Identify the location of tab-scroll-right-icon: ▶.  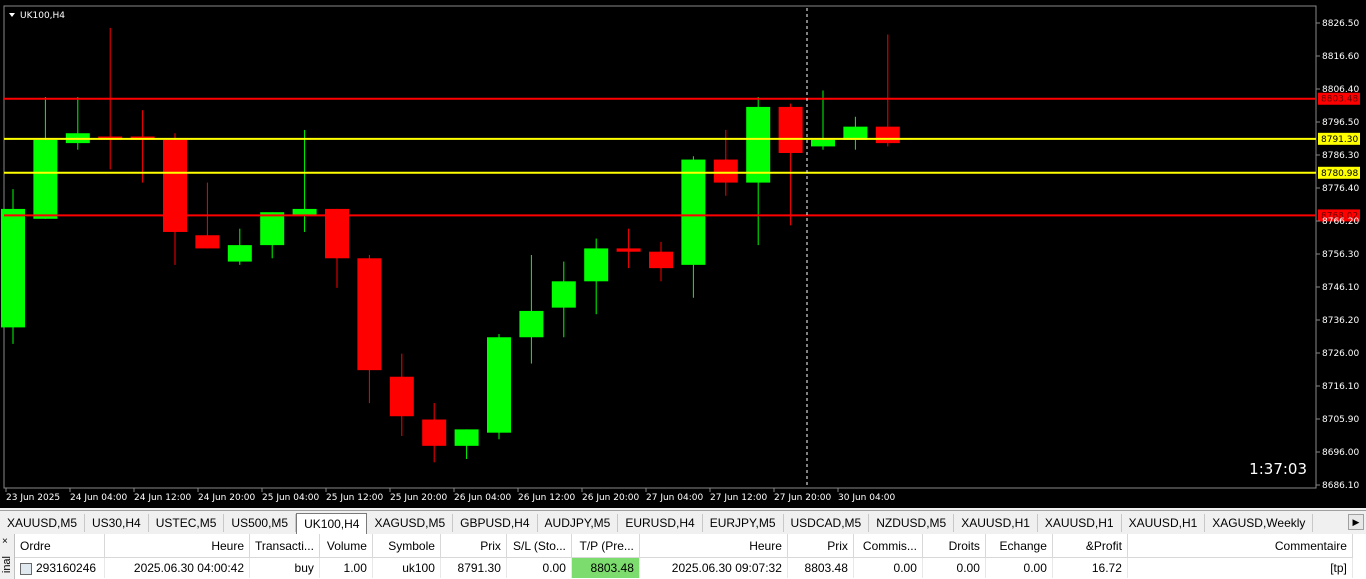
(1356, 522).